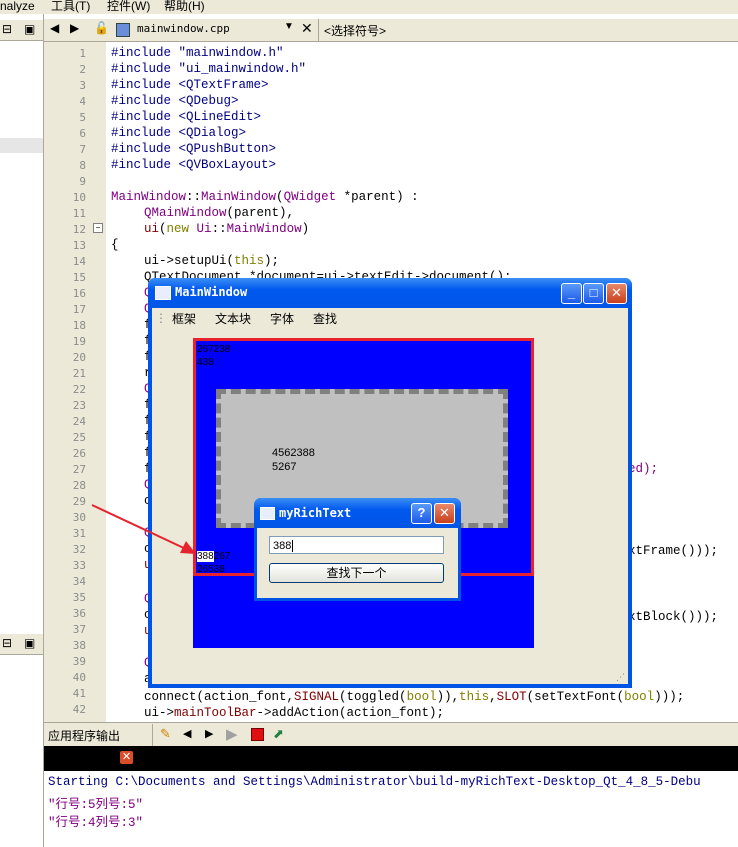 This screenshot has width=738, height=847. What do you see at coordinates (79, 597) in the screenshot?
I see `line-number: 35` at bounding box center [79, 597].